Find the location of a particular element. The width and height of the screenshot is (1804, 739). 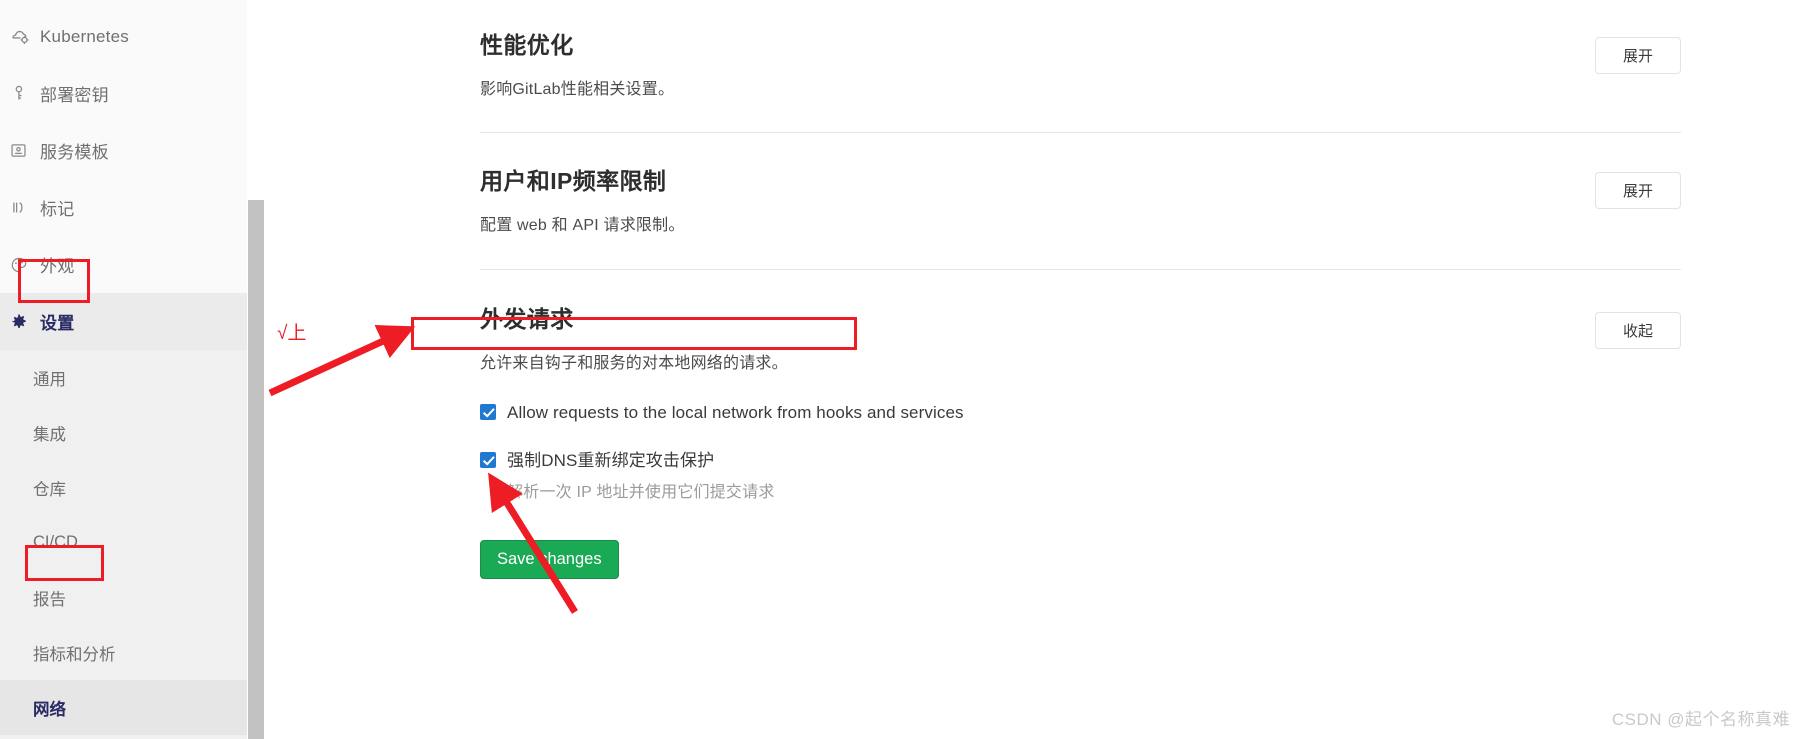

sidebar-subitem-label: 仓库 is located at coordinates (49, 489).